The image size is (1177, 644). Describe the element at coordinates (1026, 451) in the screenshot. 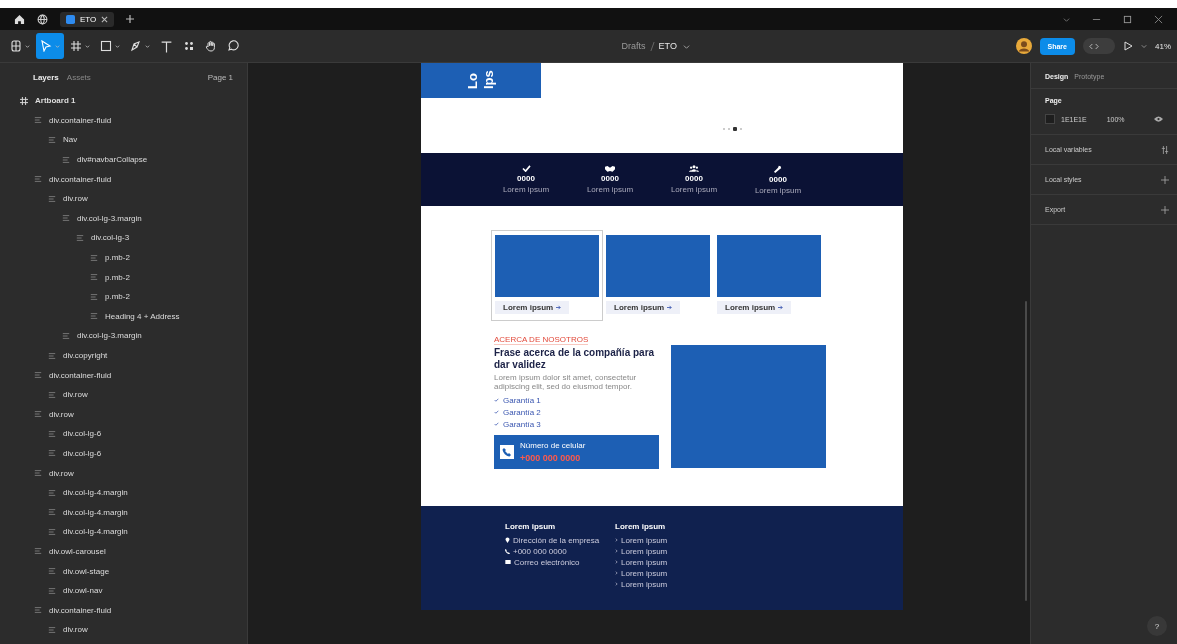

I see `scrollbar` at that location.